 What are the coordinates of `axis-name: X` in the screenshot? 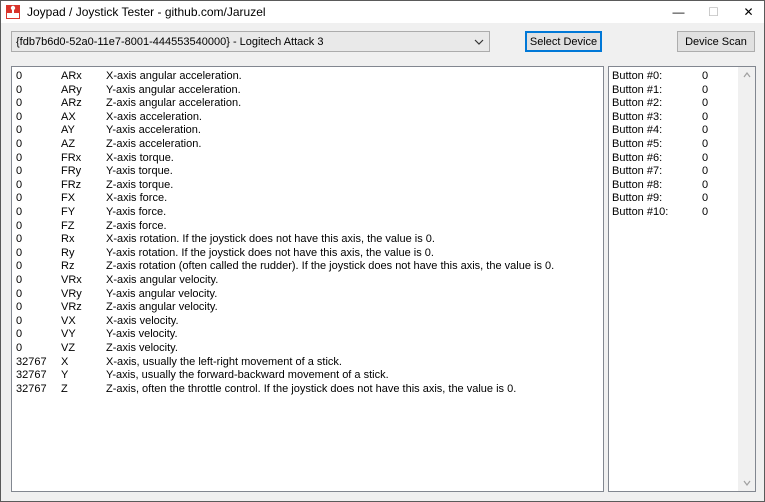 It's located at (65, 361).